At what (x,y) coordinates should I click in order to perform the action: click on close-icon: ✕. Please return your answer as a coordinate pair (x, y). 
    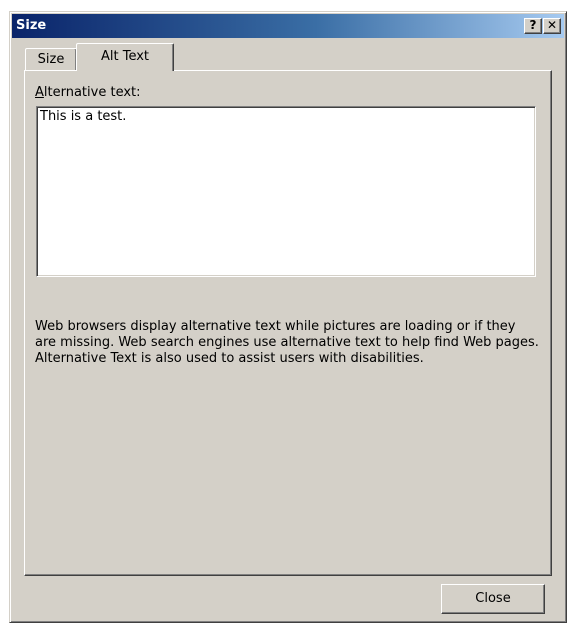
    Looking at the image, I should click on (552, 25).